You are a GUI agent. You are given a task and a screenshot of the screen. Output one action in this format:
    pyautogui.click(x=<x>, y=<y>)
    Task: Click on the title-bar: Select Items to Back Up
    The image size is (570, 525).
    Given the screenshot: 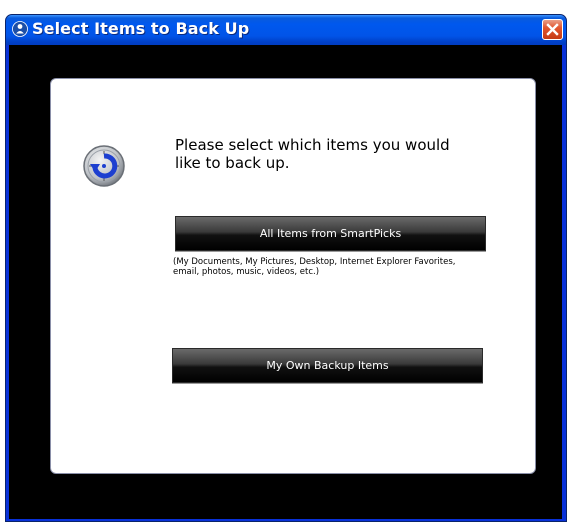 What is the action you would take?
    pyautogui.click(x=286, y=30)
    